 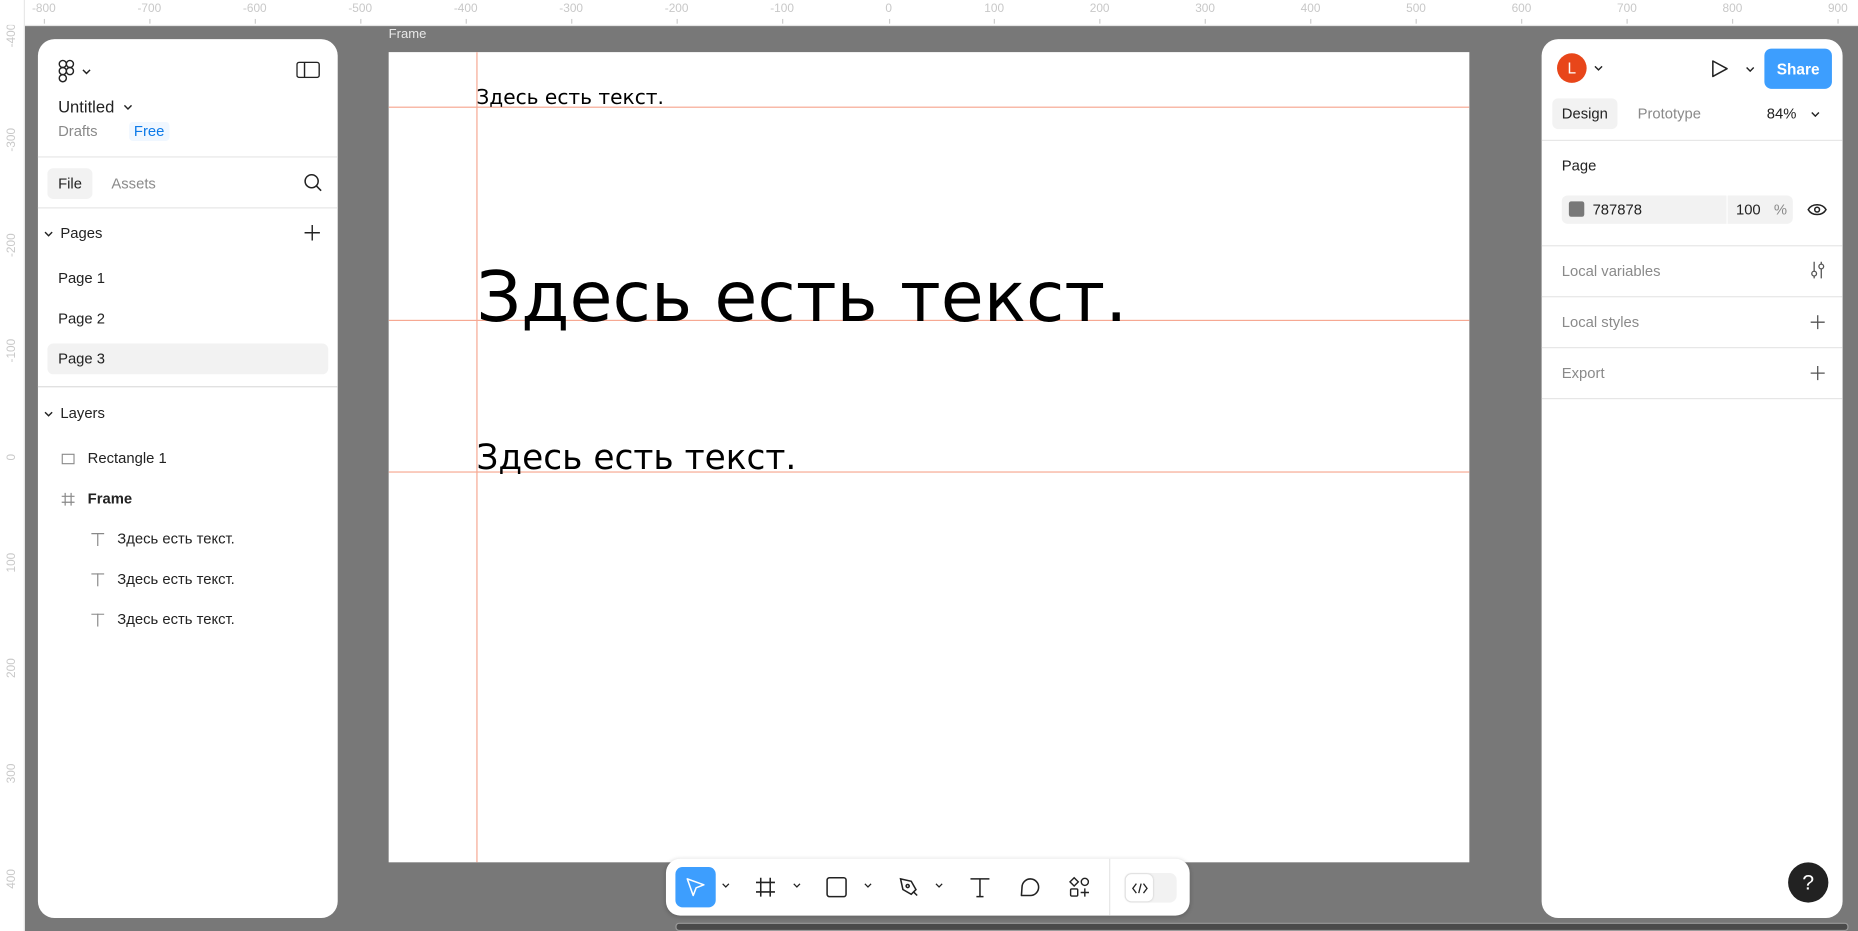 What do you see at coordinates (81, 233) in the screenshot?
I see `pages-header: Pages` at bounding box center [81, 233].